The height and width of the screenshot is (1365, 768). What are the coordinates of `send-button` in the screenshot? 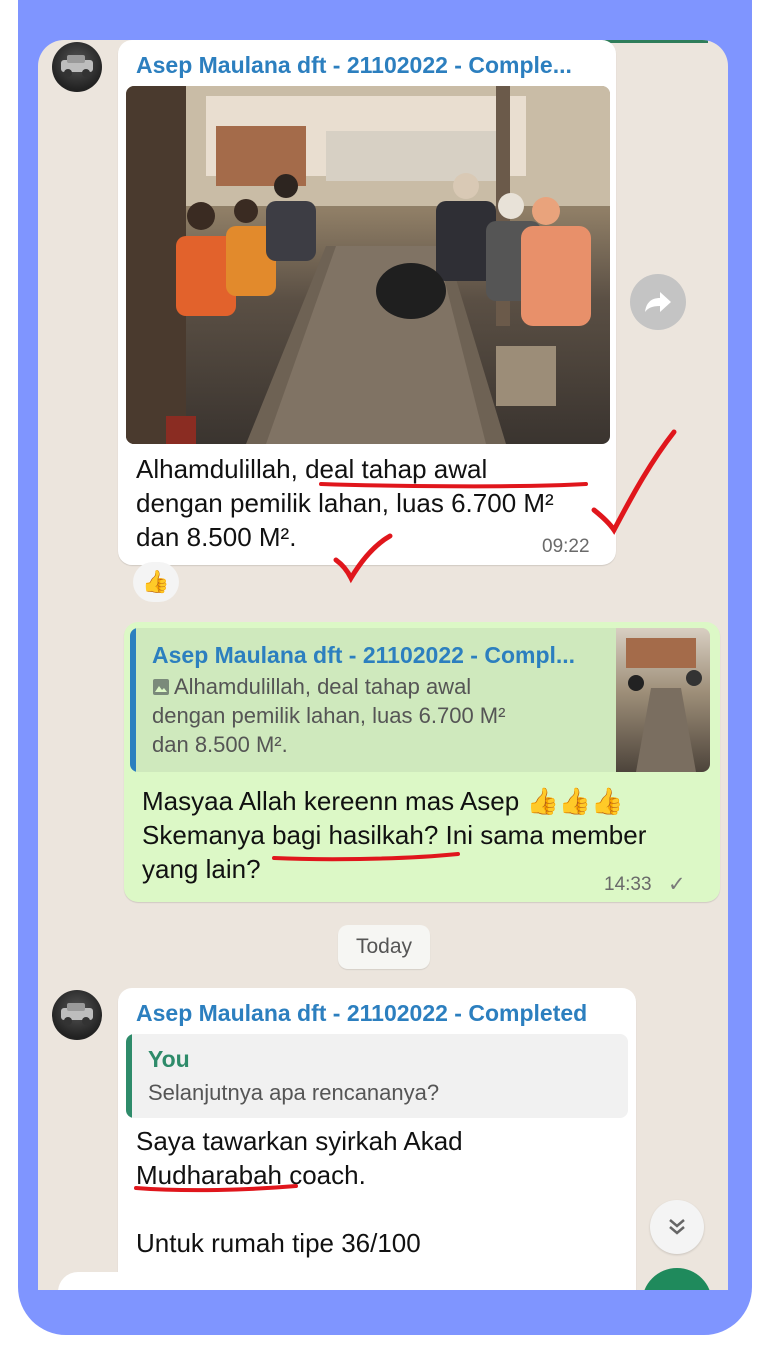 It's located at (677, 1279).